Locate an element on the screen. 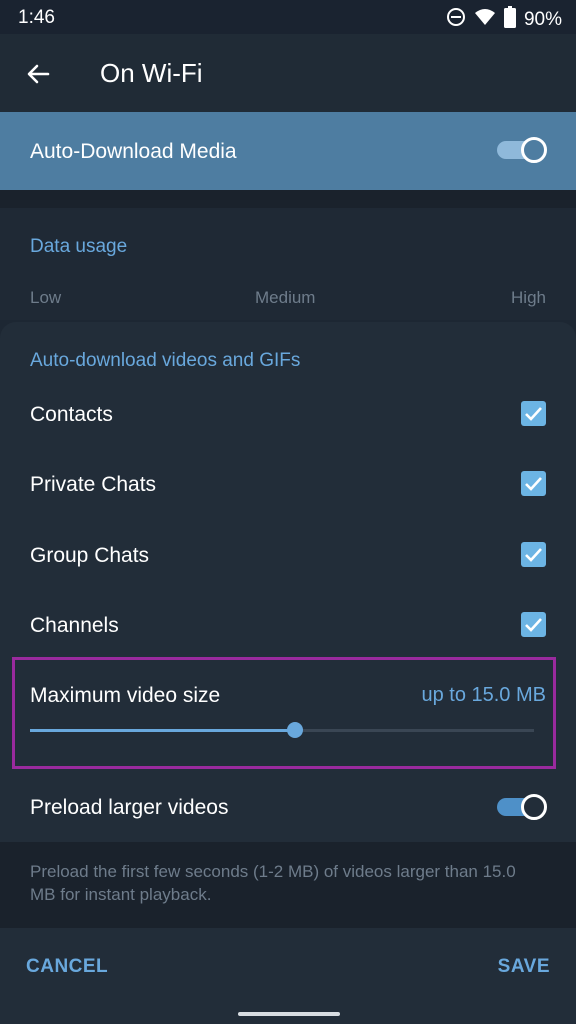  videos-section-title: Auto-download videos and GIFs is located at coordinates (165, 360).